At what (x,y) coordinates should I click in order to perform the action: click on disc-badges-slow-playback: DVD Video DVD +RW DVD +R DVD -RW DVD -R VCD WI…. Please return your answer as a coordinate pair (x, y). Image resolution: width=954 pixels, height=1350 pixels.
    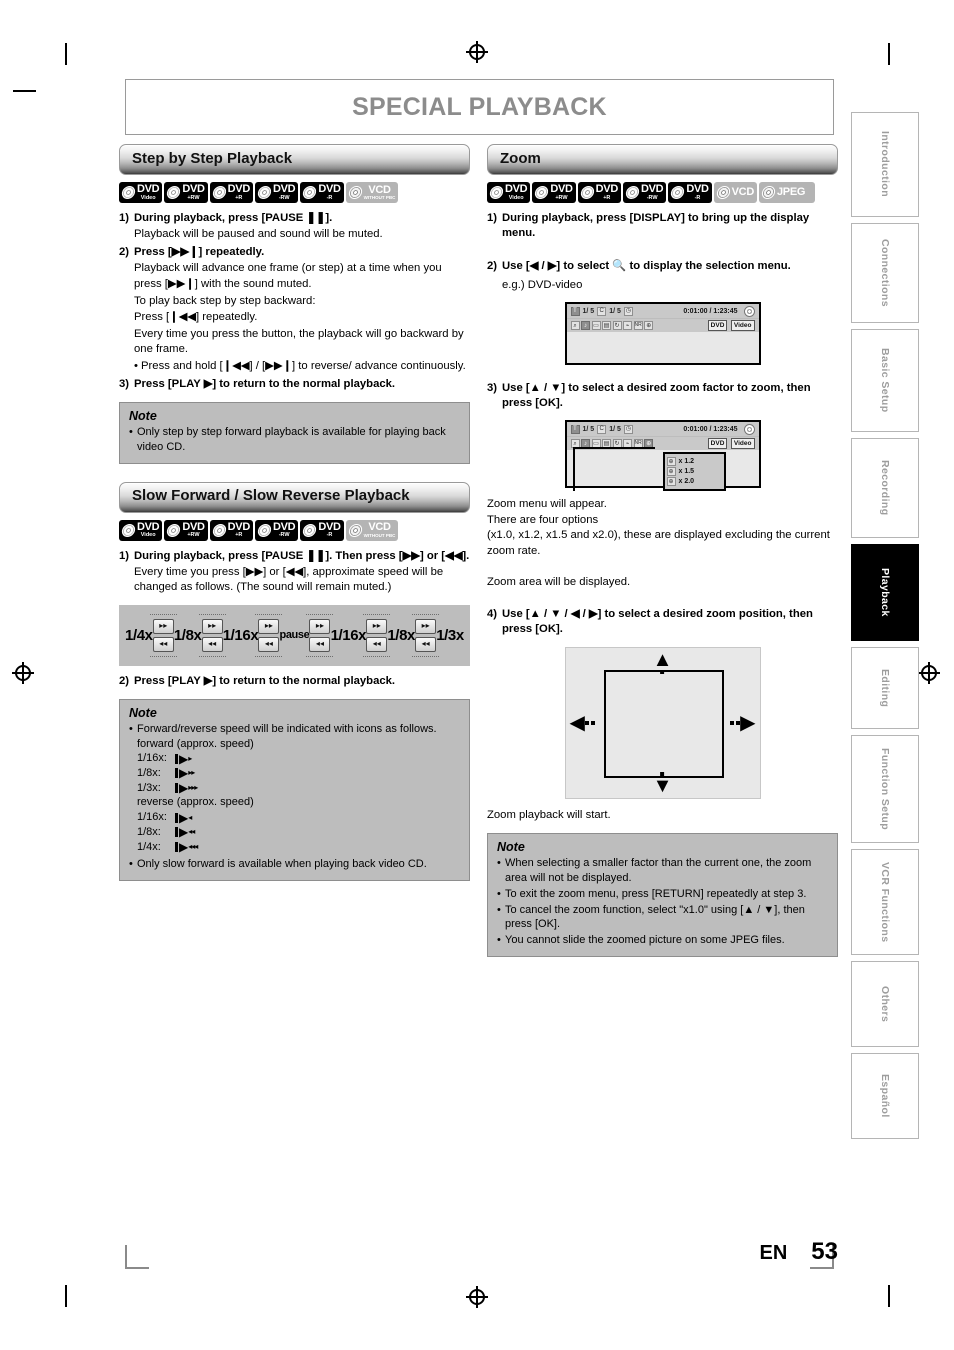
    Looking at the image, I should click on (294, 530).